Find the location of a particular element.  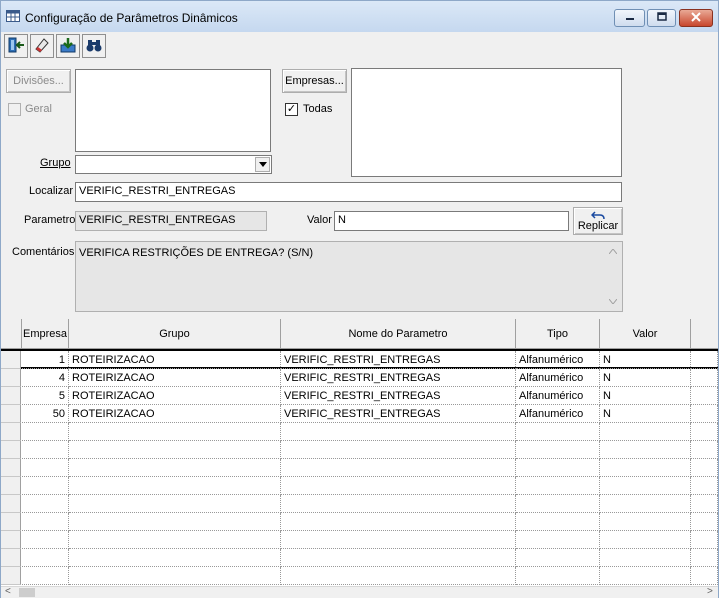

column-header-nome: Nome do Parametro is located at coordinates (398, 334).